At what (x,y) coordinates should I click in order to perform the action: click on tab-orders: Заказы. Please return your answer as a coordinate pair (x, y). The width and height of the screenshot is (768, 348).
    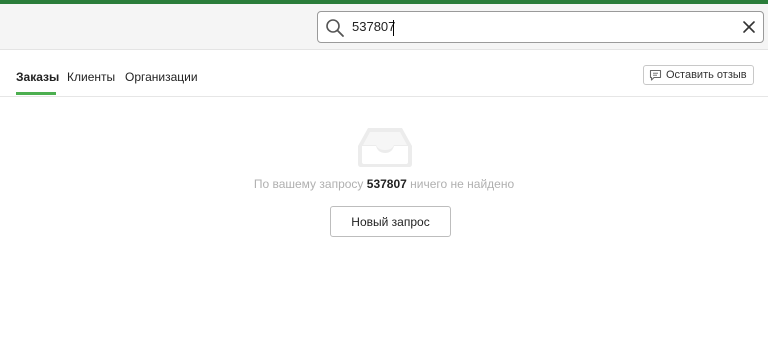
    Looking at the image, I should click on (37, 77).